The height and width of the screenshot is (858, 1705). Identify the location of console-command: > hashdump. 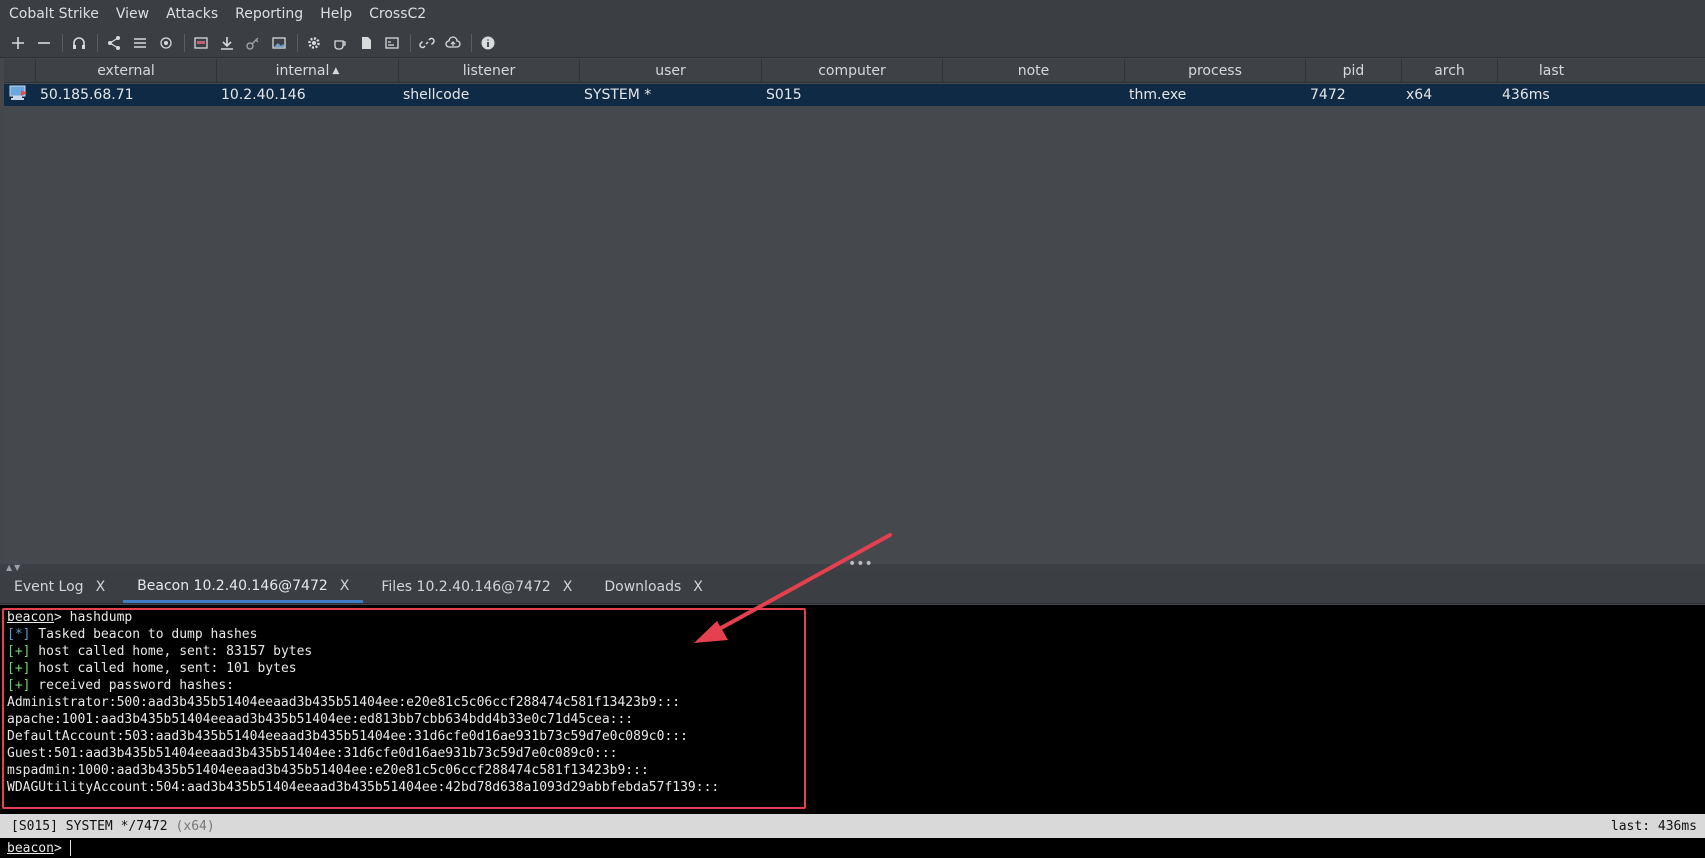
(93, 617).